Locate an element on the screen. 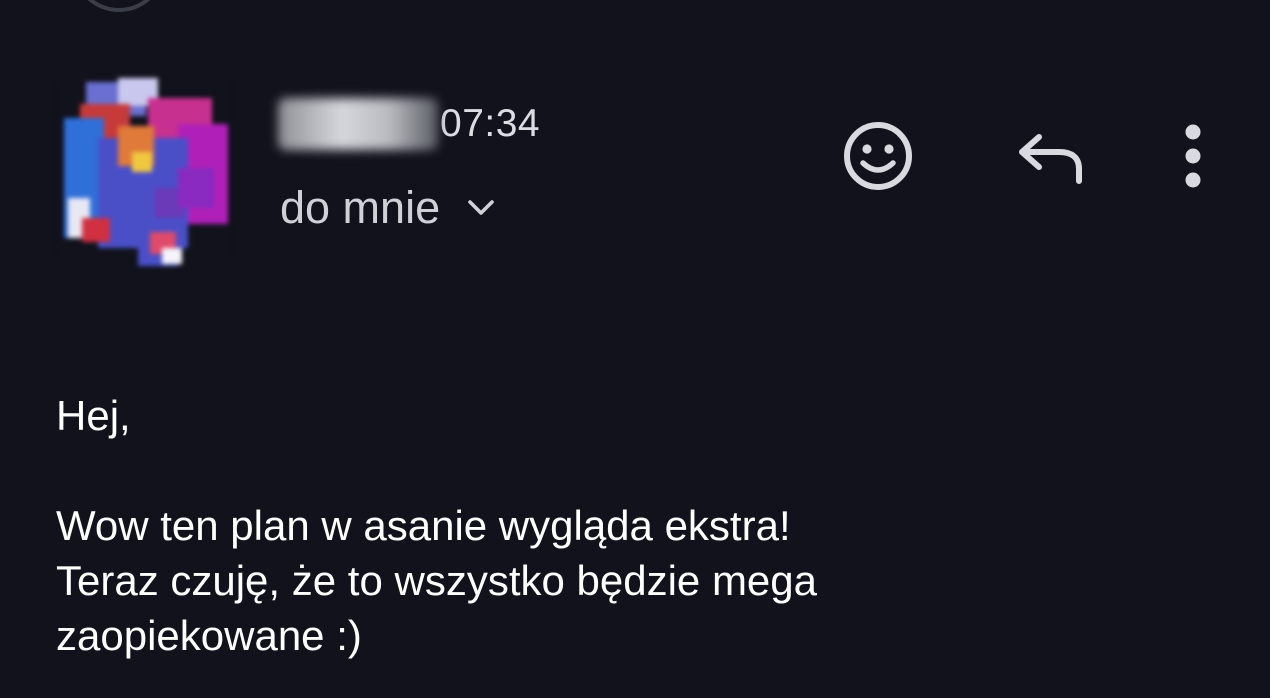  recipient-label: do mnie is located at coordinates (360, 207).